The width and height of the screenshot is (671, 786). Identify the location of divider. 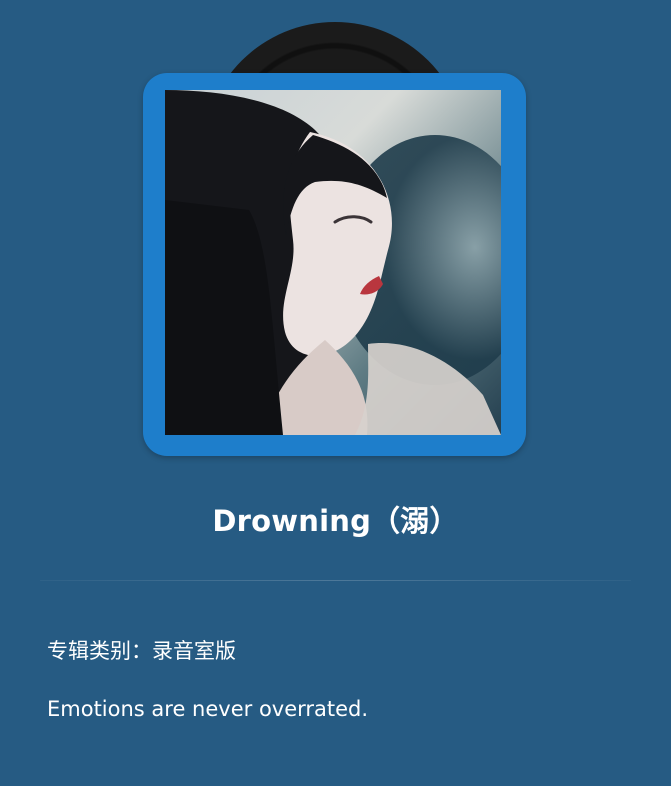
(335, 580).